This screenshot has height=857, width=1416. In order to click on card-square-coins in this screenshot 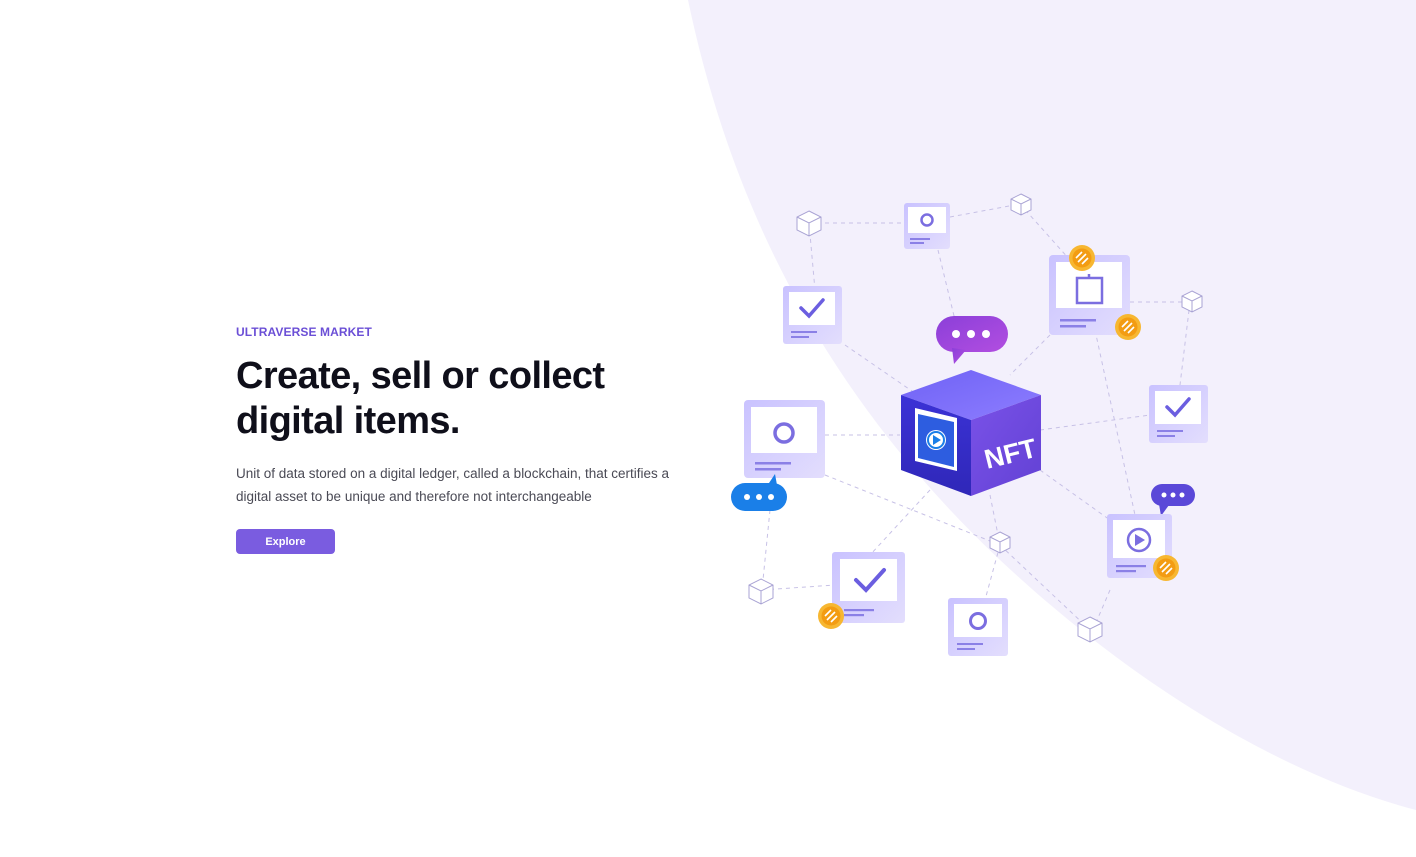, I will do `click(1095, 292)`.